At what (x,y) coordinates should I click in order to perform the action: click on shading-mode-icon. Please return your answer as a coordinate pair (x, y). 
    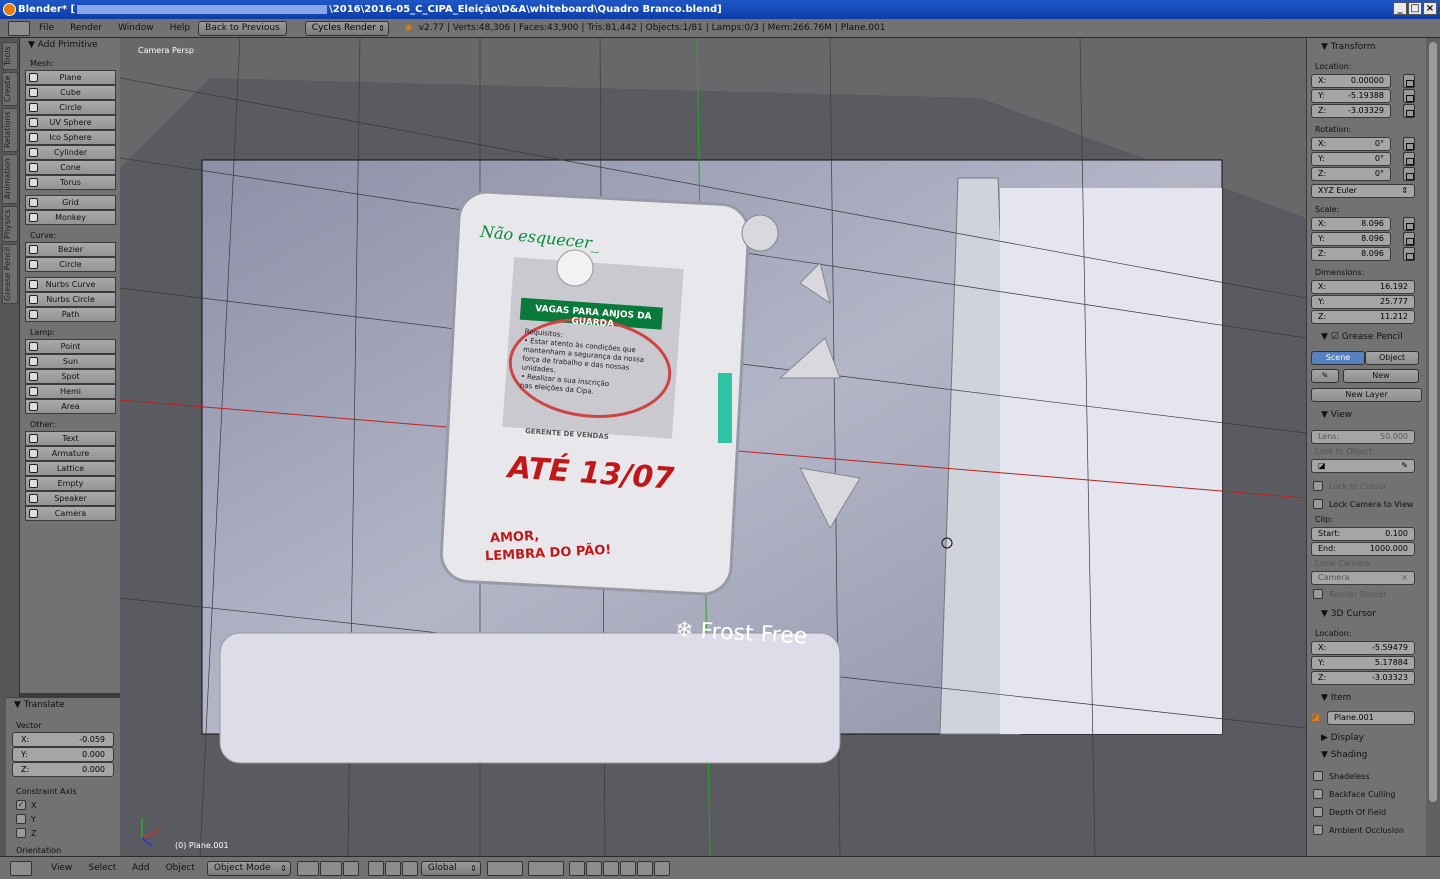
    Looking at the image, I should click on (307, 868).